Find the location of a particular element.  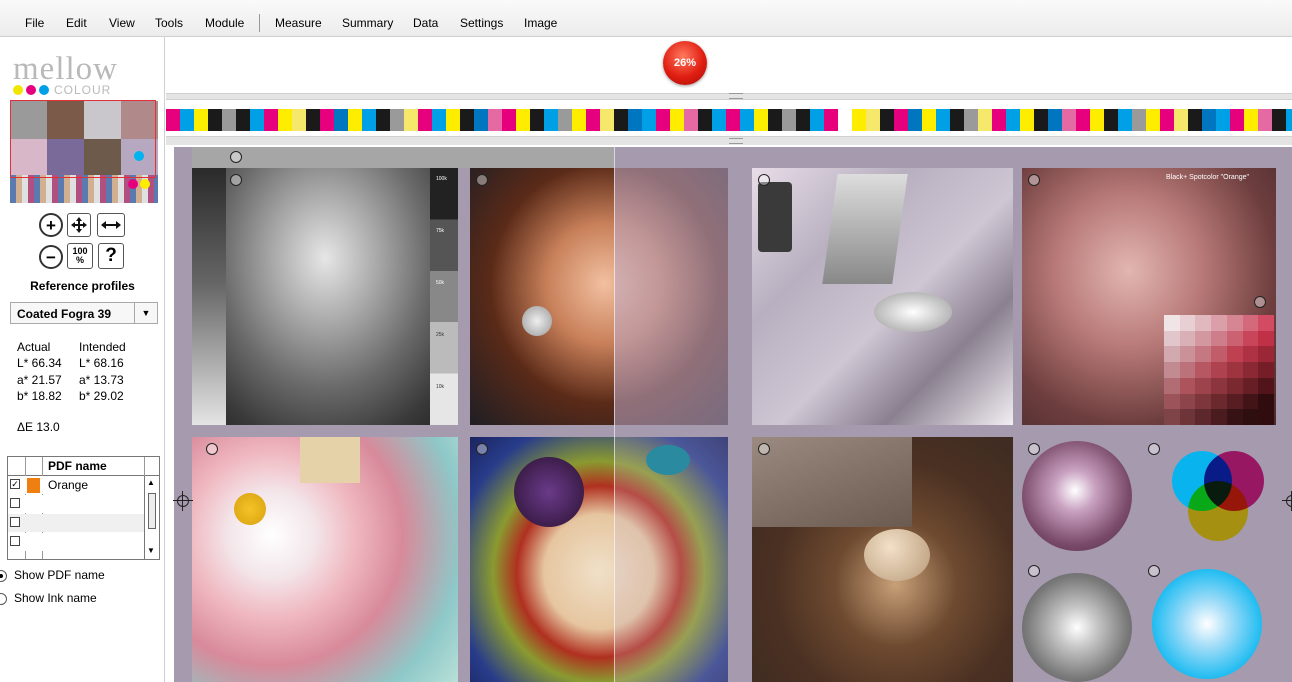

row-checkbox: ✓ is located at coordinates (15, 484).